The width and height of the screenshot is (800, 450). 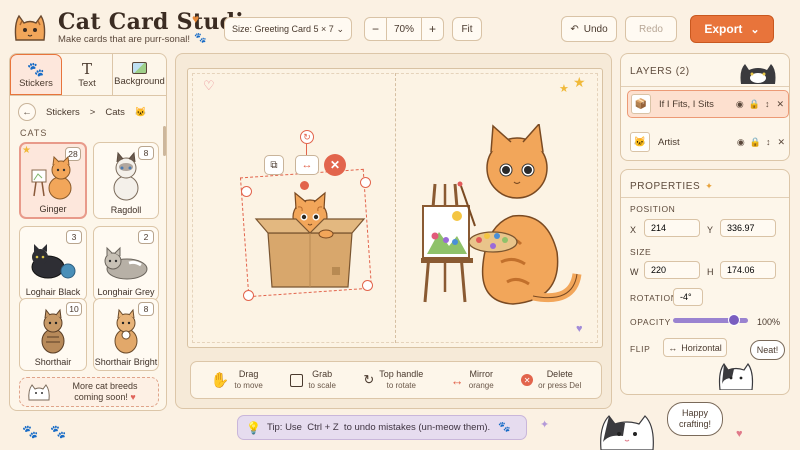 I want to click on h-field, so click(x=748, y=270).